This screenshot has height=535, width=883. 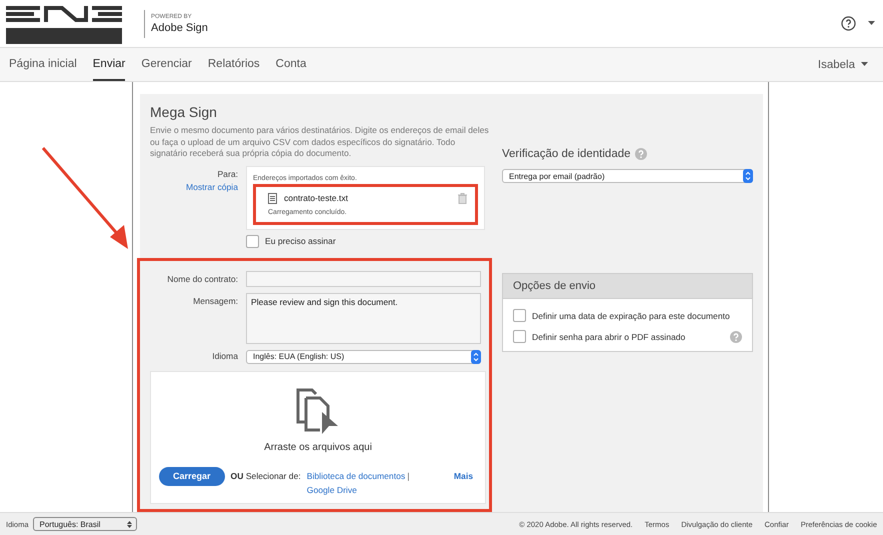 I want to click on files-icon, so click(x=318, y=411).